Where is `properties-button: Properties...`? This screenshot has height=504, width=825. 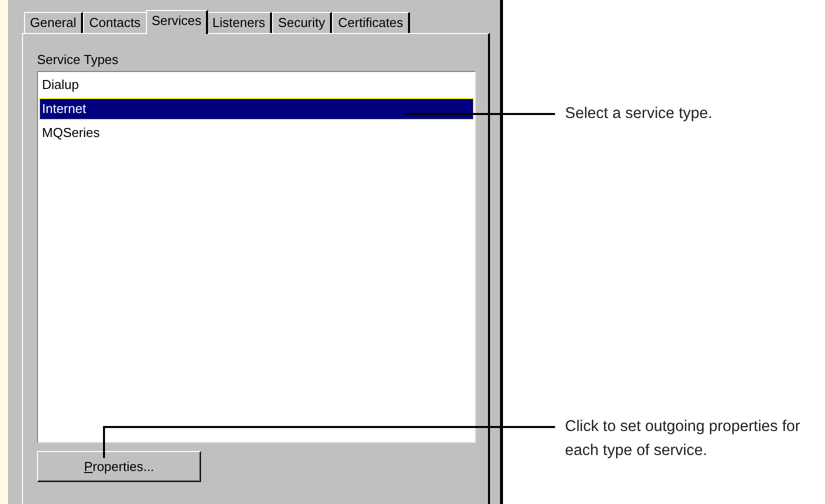
properties-button: Properties... is located at coordinates (119, 466).